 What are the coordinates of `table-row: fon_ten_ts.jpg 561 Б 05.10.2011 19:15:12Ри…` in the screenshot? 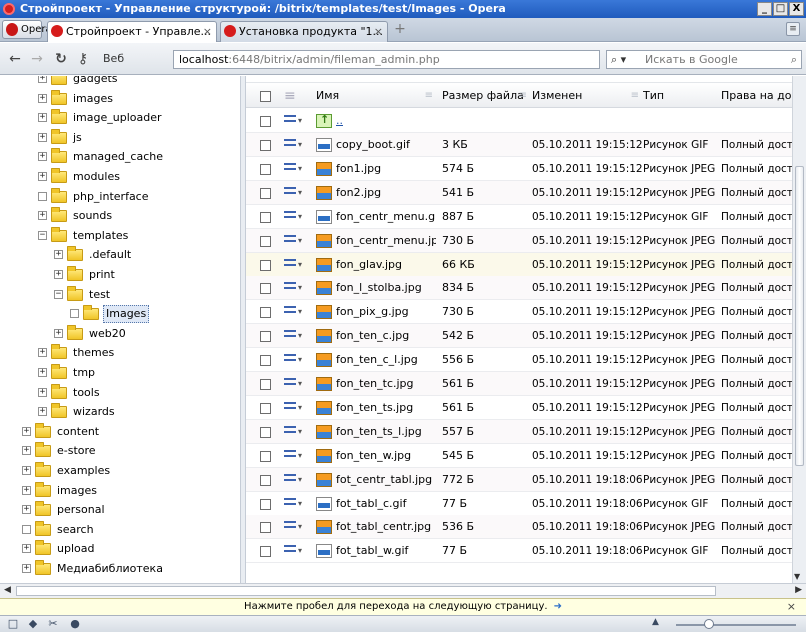 It's located at (526, 408).